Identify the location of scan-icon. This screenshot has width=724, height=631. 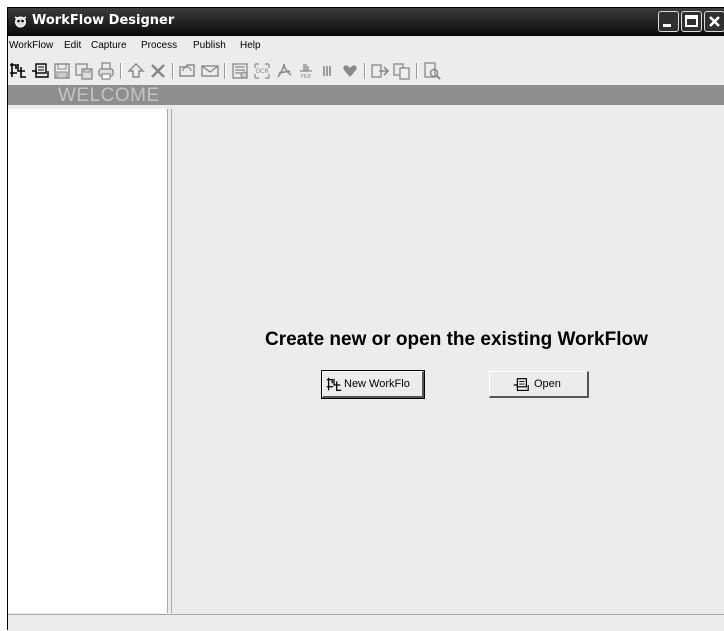
(240, 71).